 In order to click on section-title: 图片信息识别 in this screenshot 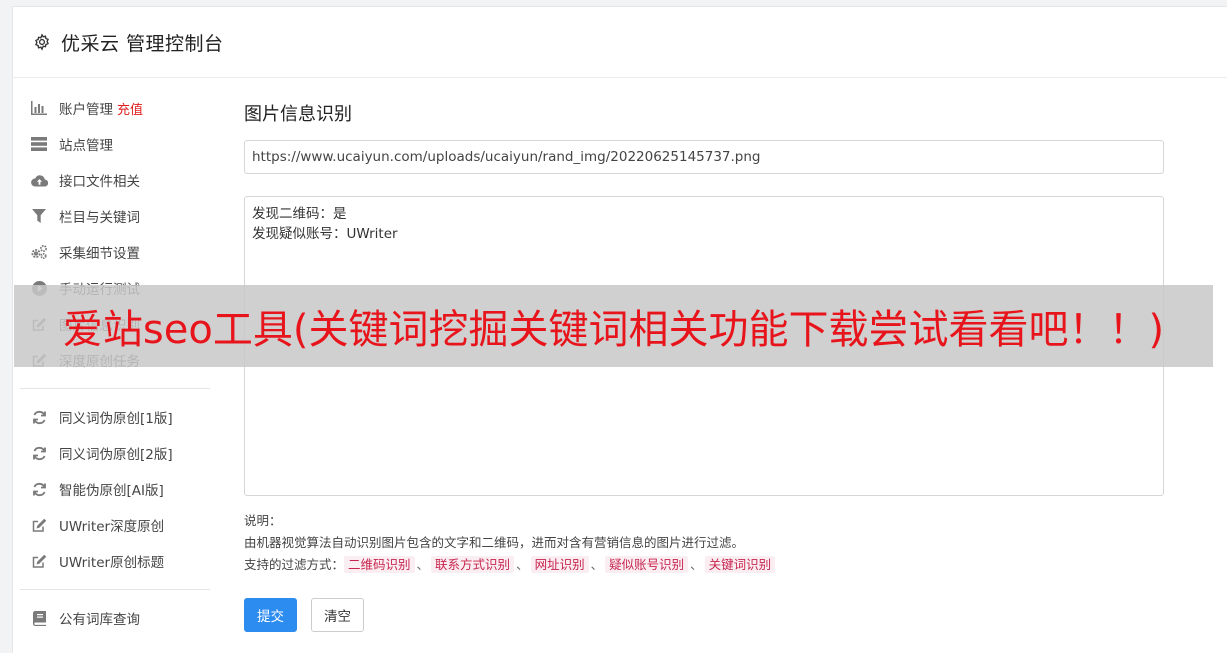, I will do `click(298, 114)`.